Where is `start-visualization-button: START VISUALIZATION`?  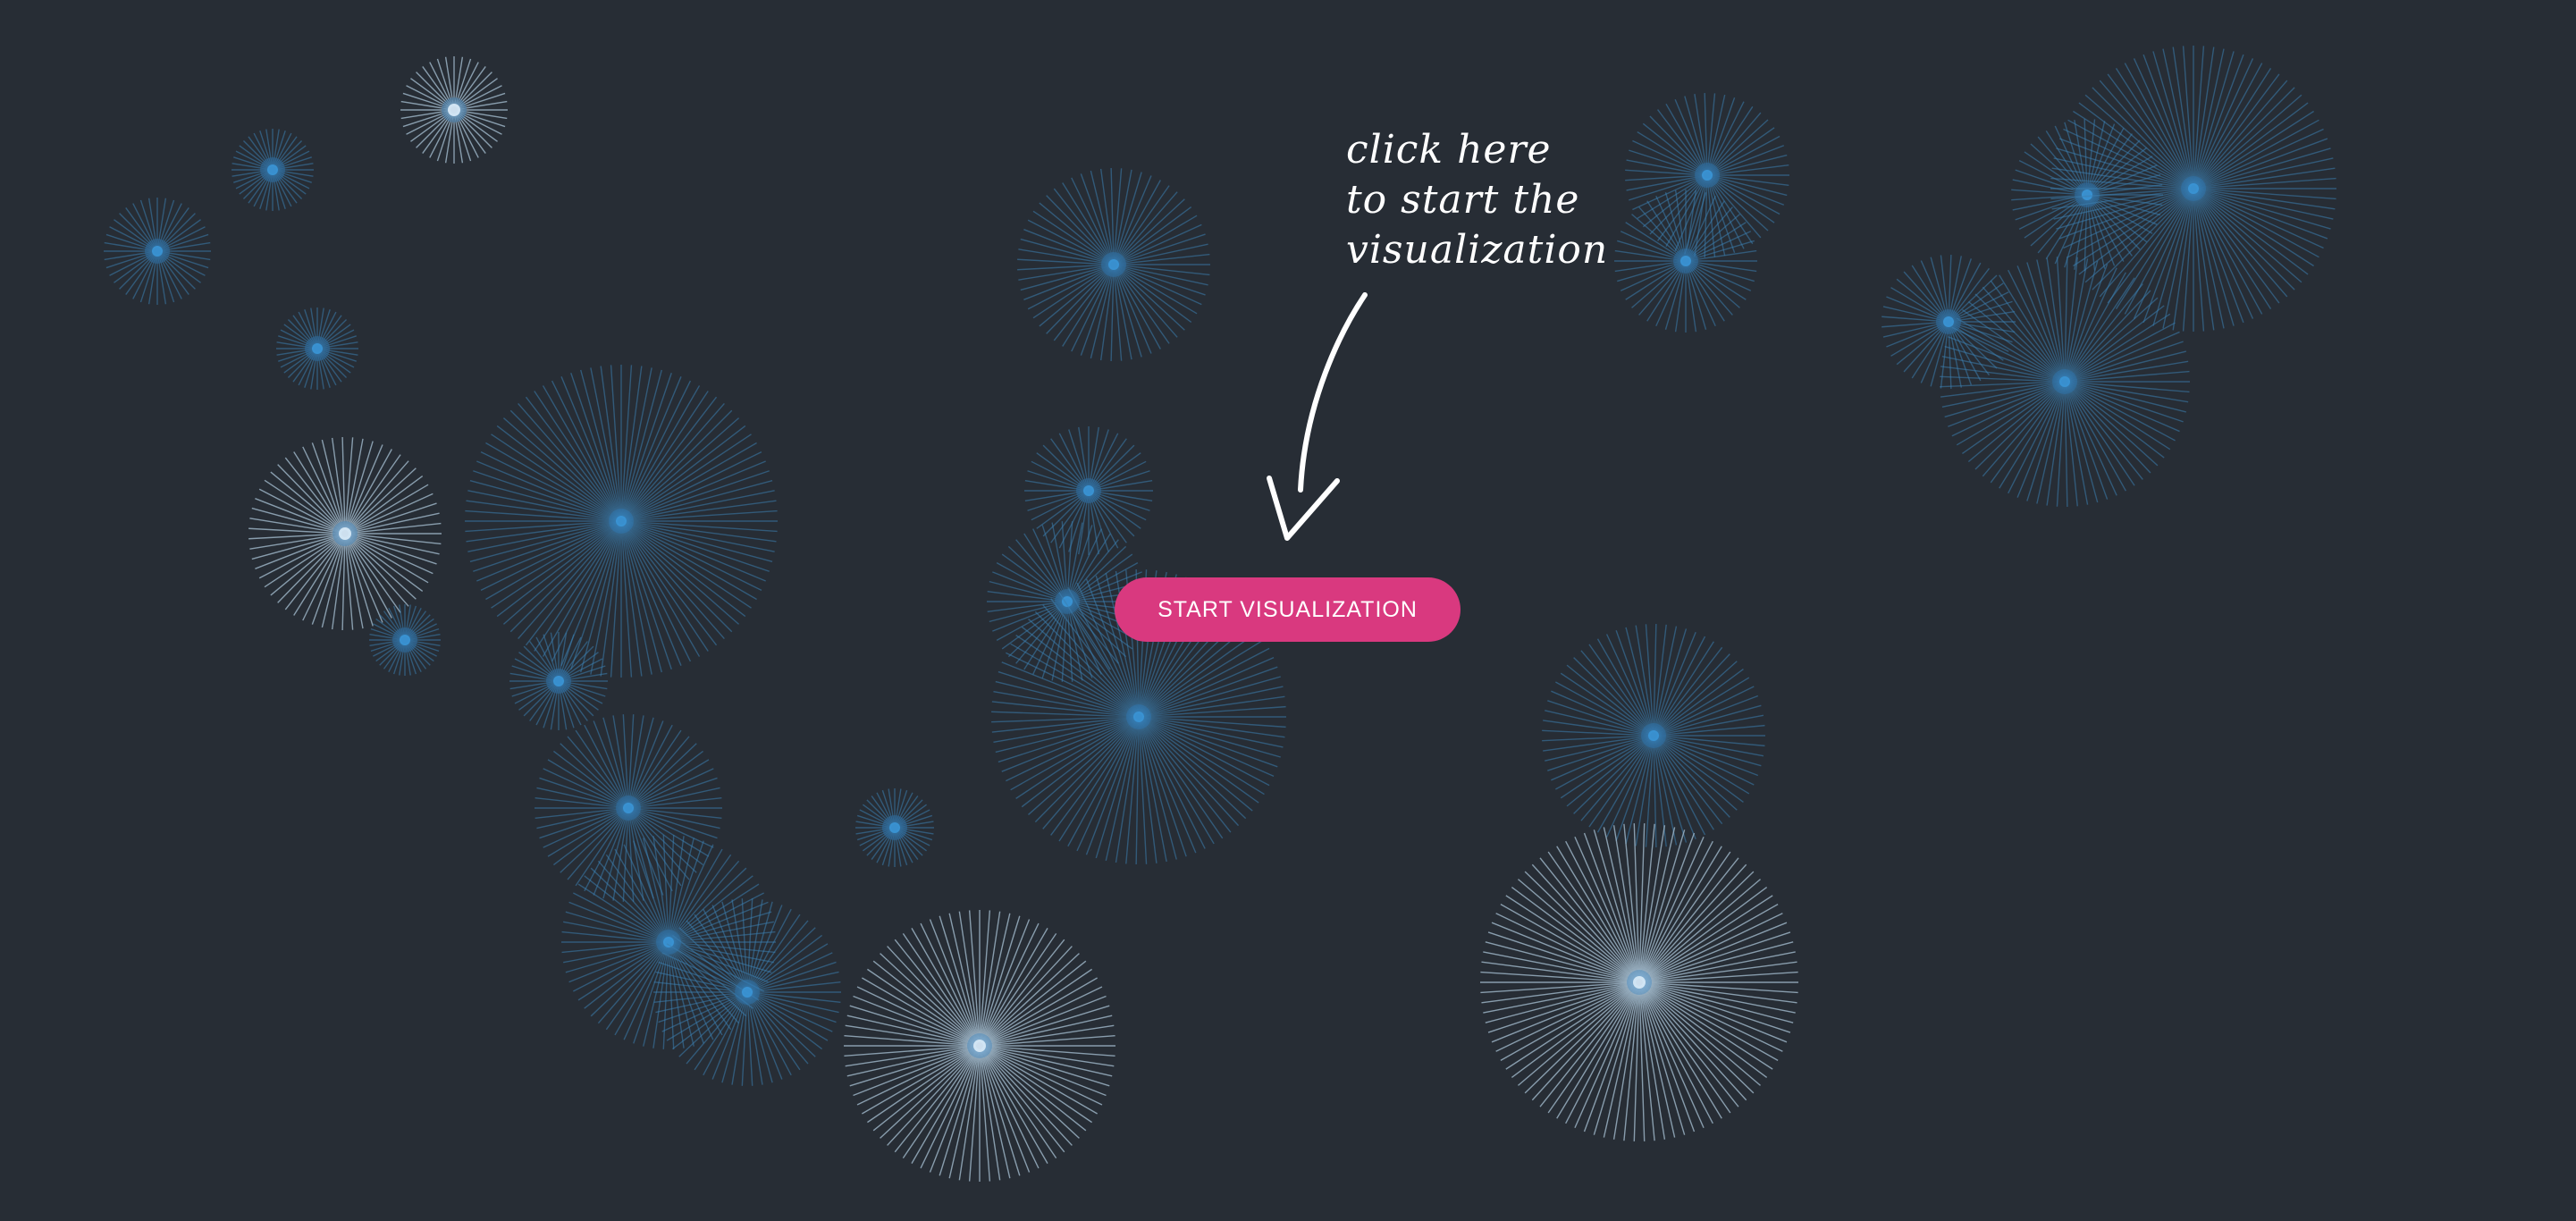 start-visualization-button: START VISUALIZATION is located at coordinates (1288, 610).